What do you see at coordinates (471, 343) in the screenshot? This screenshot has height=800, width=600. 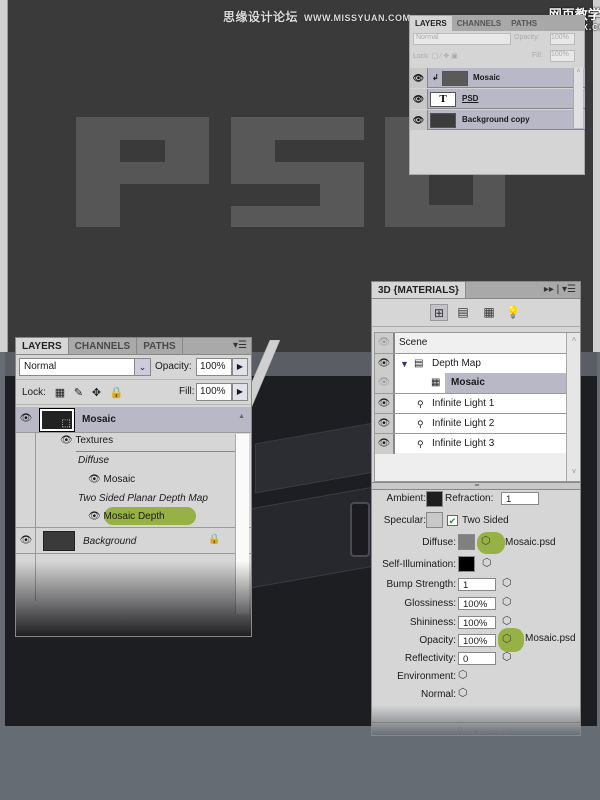 I see `tree-row-scene: 👁 Scene` at bounding box center [471, 343].